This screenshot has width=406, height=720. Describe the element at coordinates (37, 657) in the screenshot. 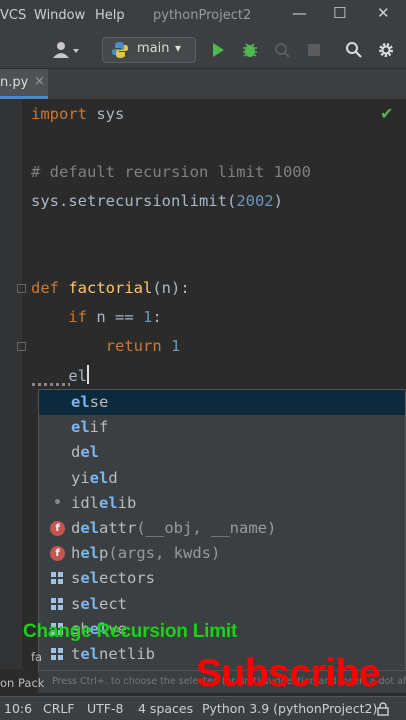

I see `editor-fragment: fa` at that location.